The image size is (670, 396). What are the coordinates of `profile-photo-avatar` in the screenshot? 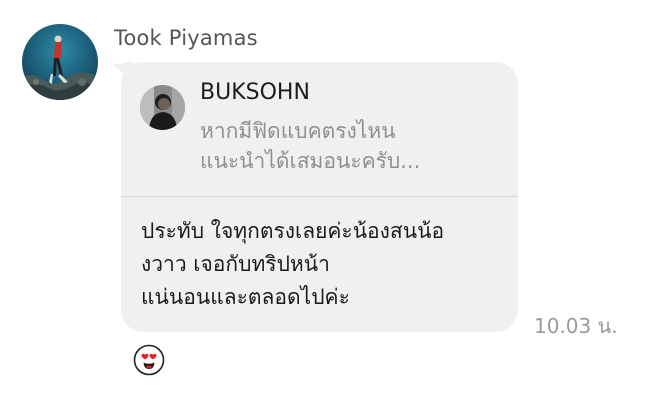 It's located at (162, 107).